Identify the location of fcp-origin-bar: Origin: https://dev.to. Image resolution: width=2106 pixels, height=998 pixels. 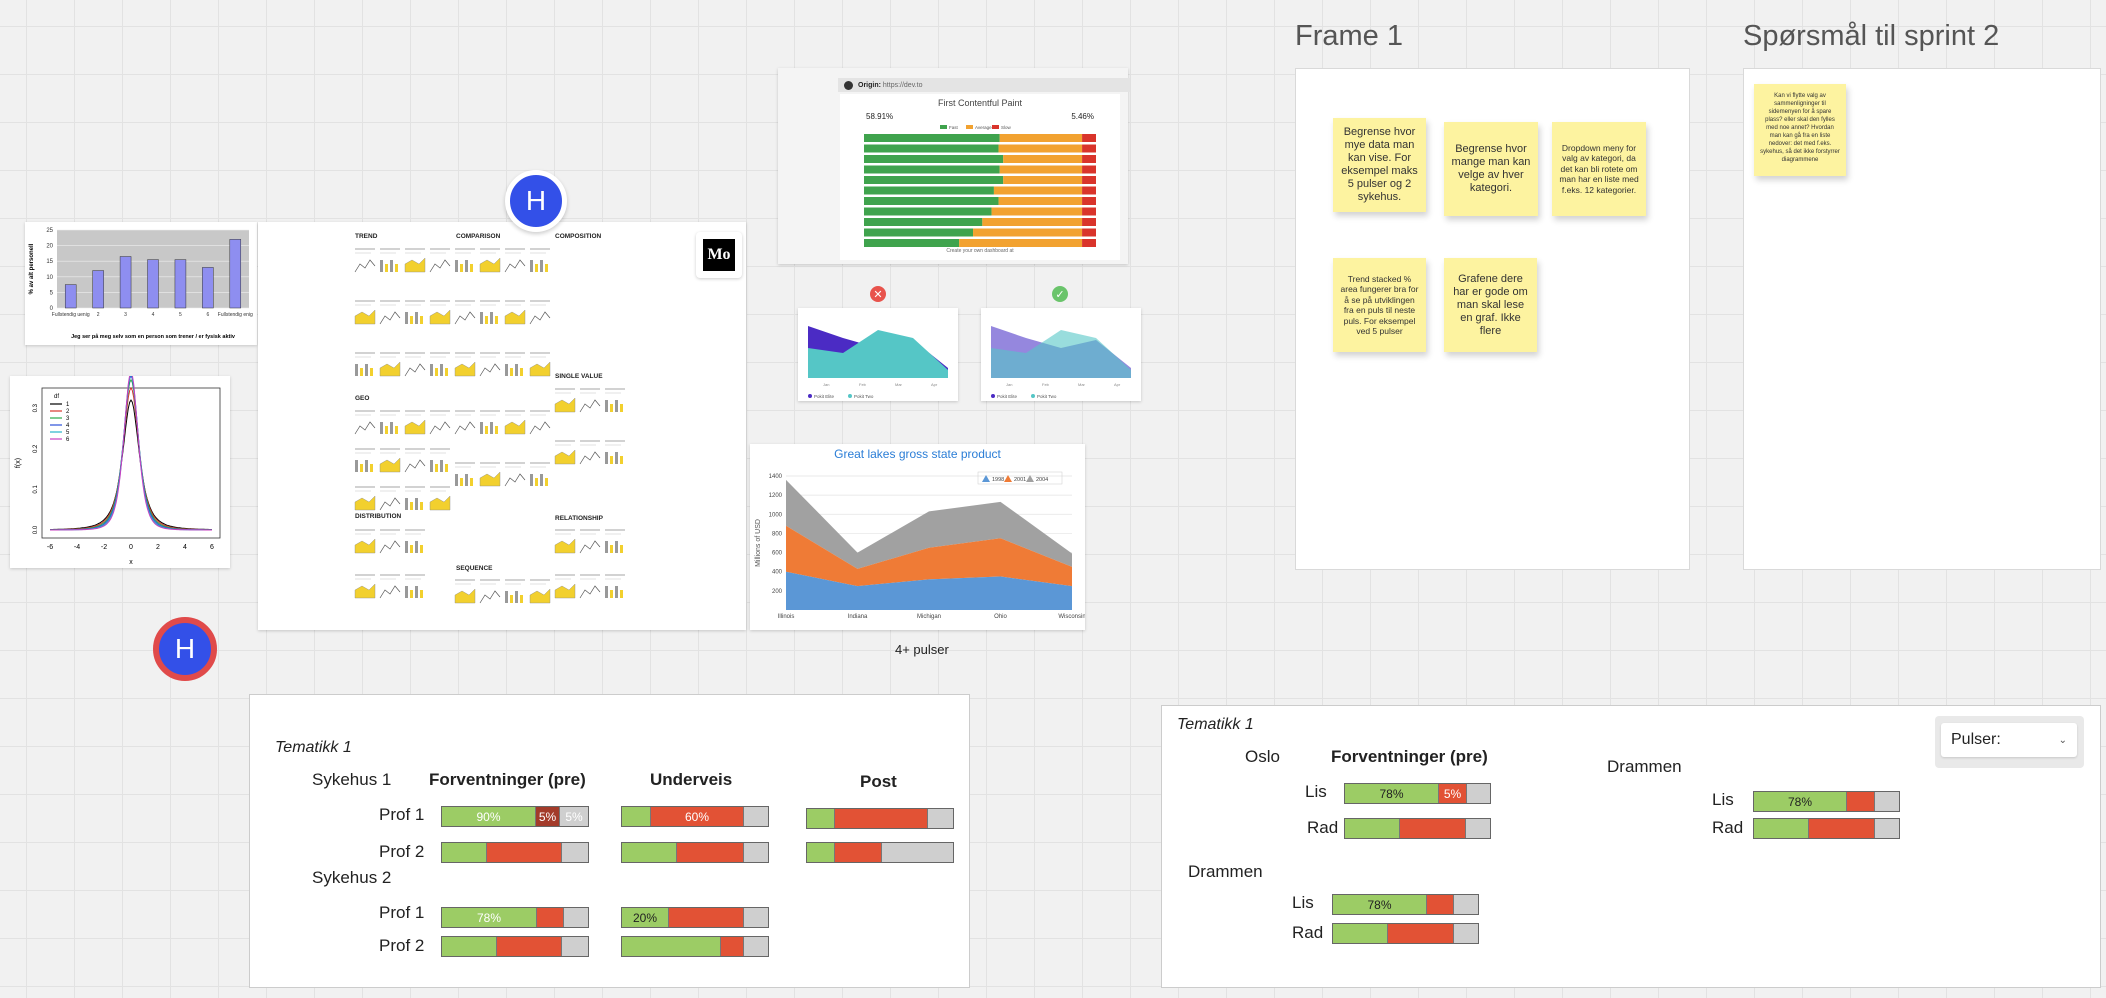
(984, 85).